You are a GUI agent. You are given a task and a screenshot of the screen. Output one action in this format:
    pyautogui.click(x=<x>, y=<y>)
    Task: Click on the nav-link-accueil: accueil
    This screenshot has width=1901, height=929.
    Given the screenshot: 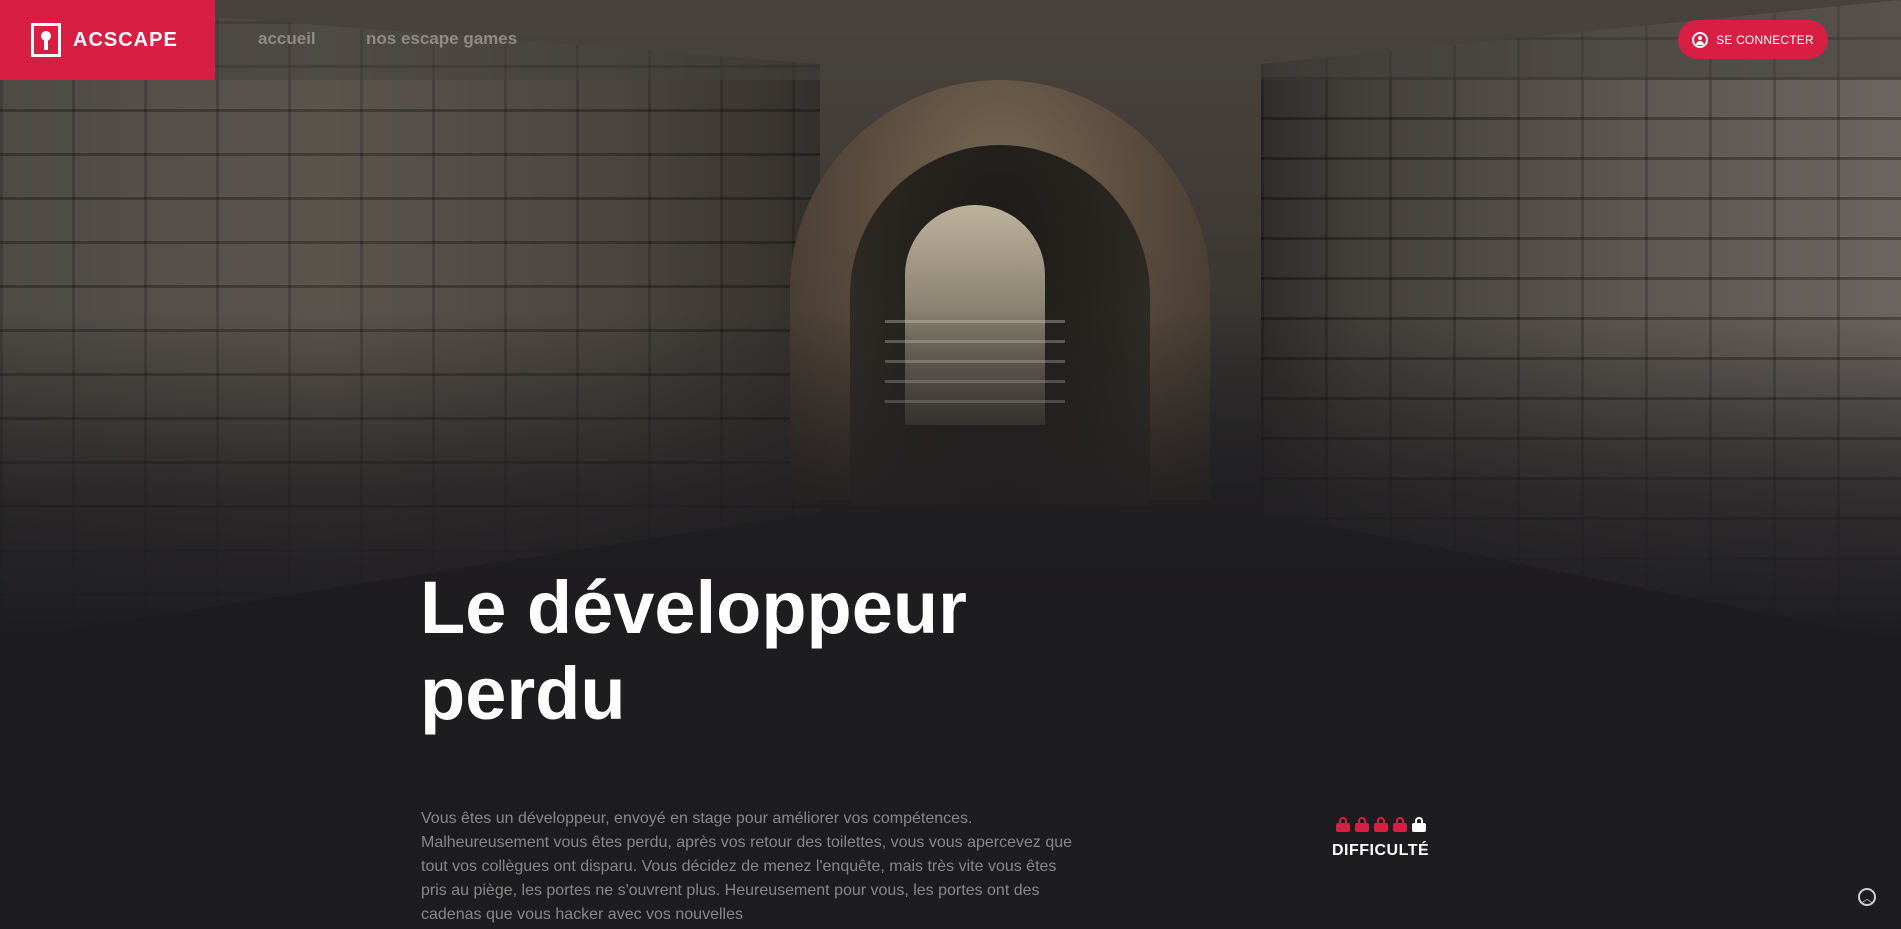 What is the action you would take?
    pyautogui.click(x=287, y=39)
    